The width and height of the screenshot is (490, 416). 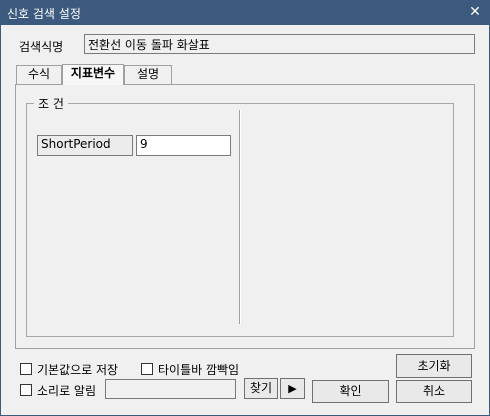 What do you see at coordinates (240, 217) in the screenshot?
I see `vertical-divider` at bounding box center [240, 217].